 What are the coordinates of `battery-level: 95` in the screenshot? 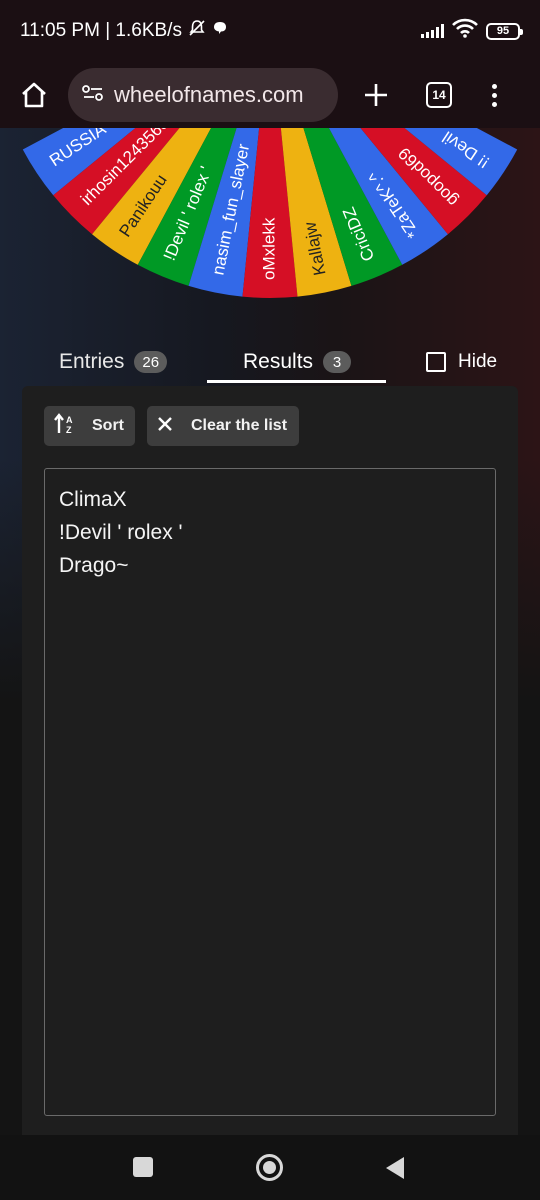 It's located at (503, 31).